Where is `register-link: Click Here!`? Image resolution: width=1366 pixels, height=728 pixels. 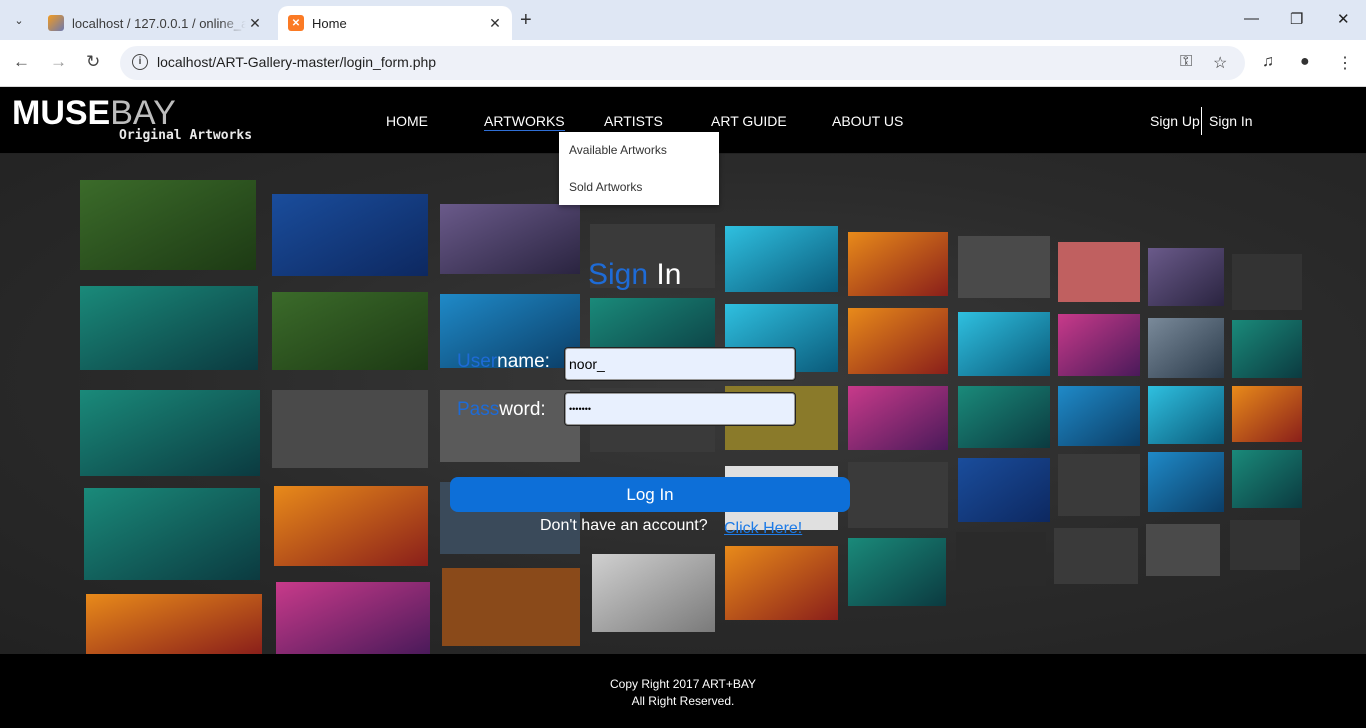
register-link: Click Here! is located at coordinates (763, 529).